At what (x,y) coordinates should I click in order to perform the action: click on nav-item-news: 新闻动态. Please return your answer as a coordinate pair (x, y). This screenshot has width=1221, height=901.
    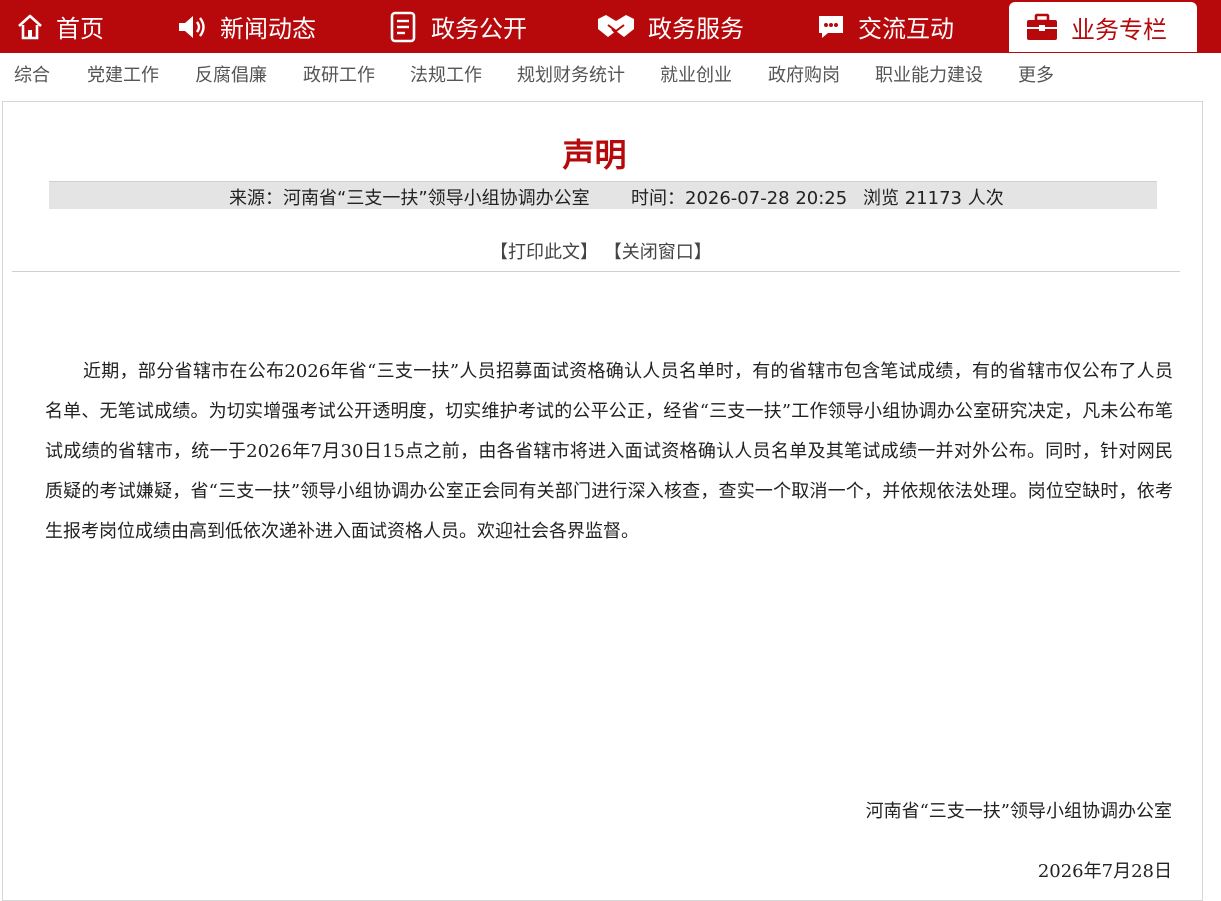
    Looking at the image, I should click on (246, 26).